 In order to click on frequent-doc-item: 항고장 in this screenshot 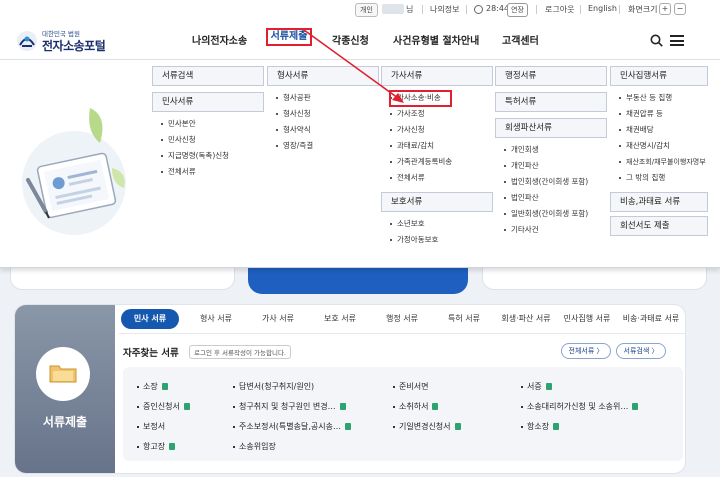, I will do `click(156, 446)`.